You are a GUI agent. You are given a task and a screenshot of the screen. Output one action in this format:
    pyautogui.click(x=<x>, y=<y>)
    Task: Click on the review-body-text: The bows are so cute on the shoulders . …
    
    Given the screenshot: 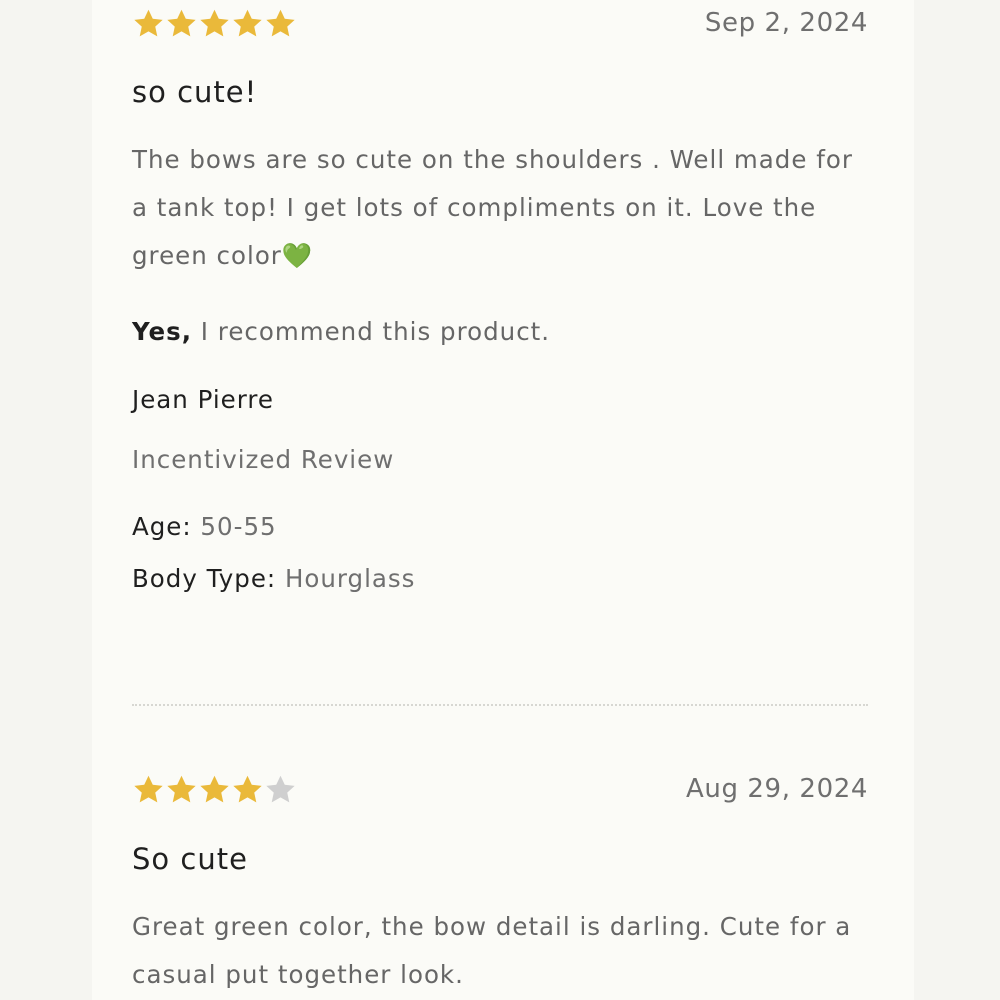 What is the action you would take?
    pyautogui.click(x=492, y=207)
    